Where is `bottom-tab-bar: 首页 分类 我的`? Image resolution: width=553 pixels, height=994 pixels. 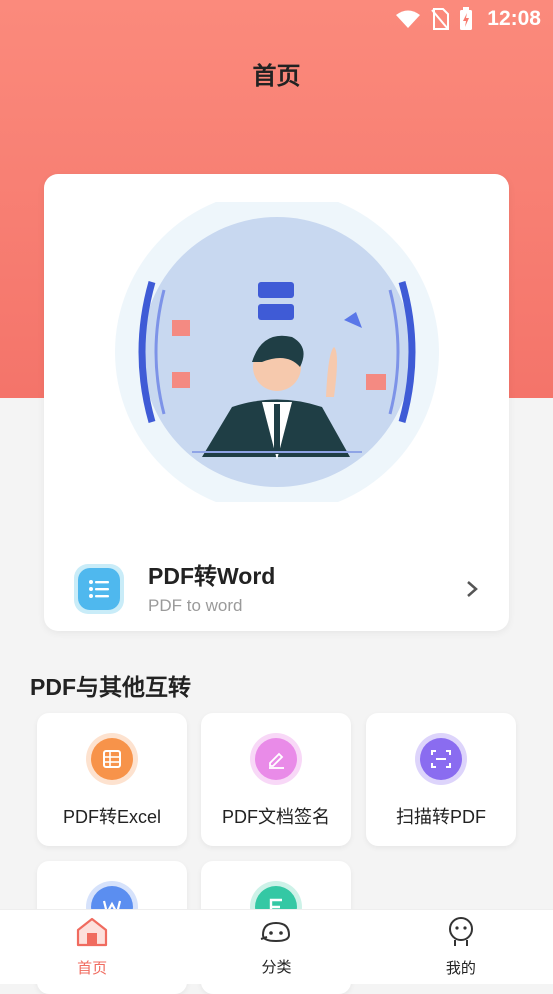
bottom-tab-bar: 首页 分类 我的 is located at coordinates (276, 946).